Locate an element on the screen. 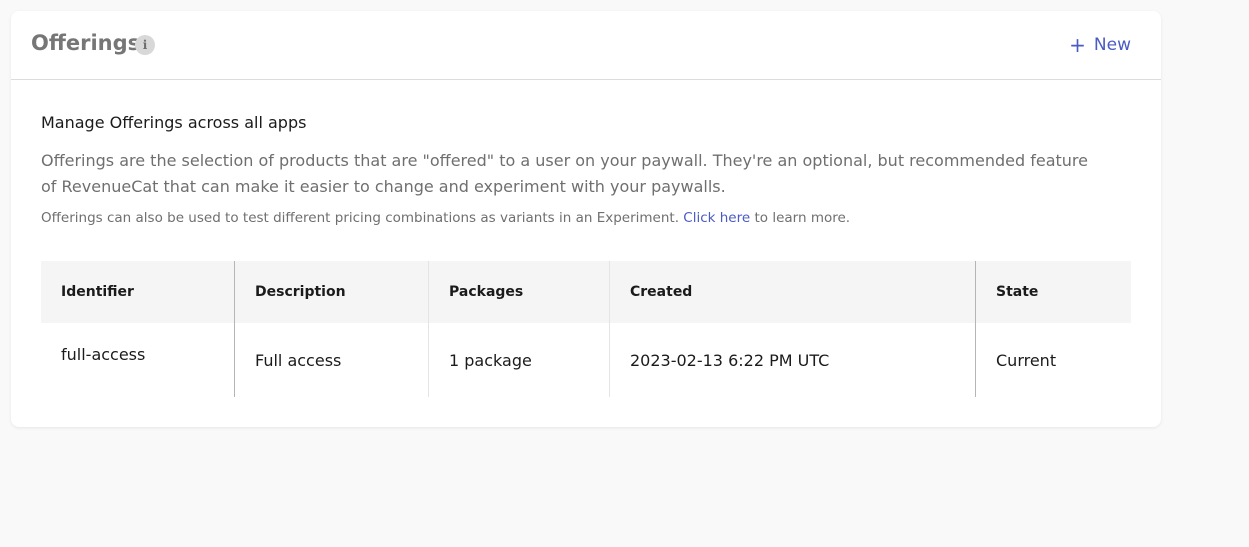  card-header: Offerings i + New is located at coordinates (586, 45).